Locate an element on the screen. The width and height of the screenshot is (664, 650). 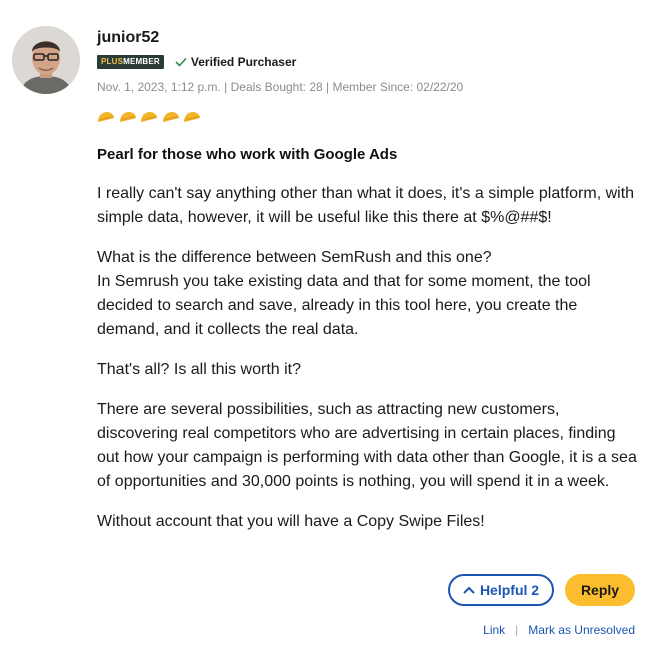
rating-tacos is located at coordinates (151, 117).